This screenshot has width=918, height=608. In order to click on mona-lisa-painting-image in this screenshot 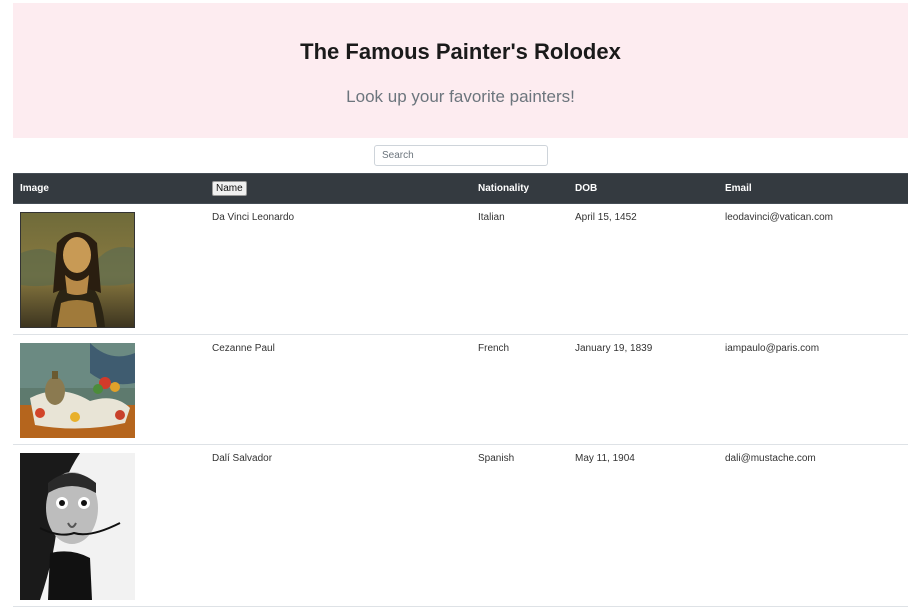, I will do `click(77, 270)`.